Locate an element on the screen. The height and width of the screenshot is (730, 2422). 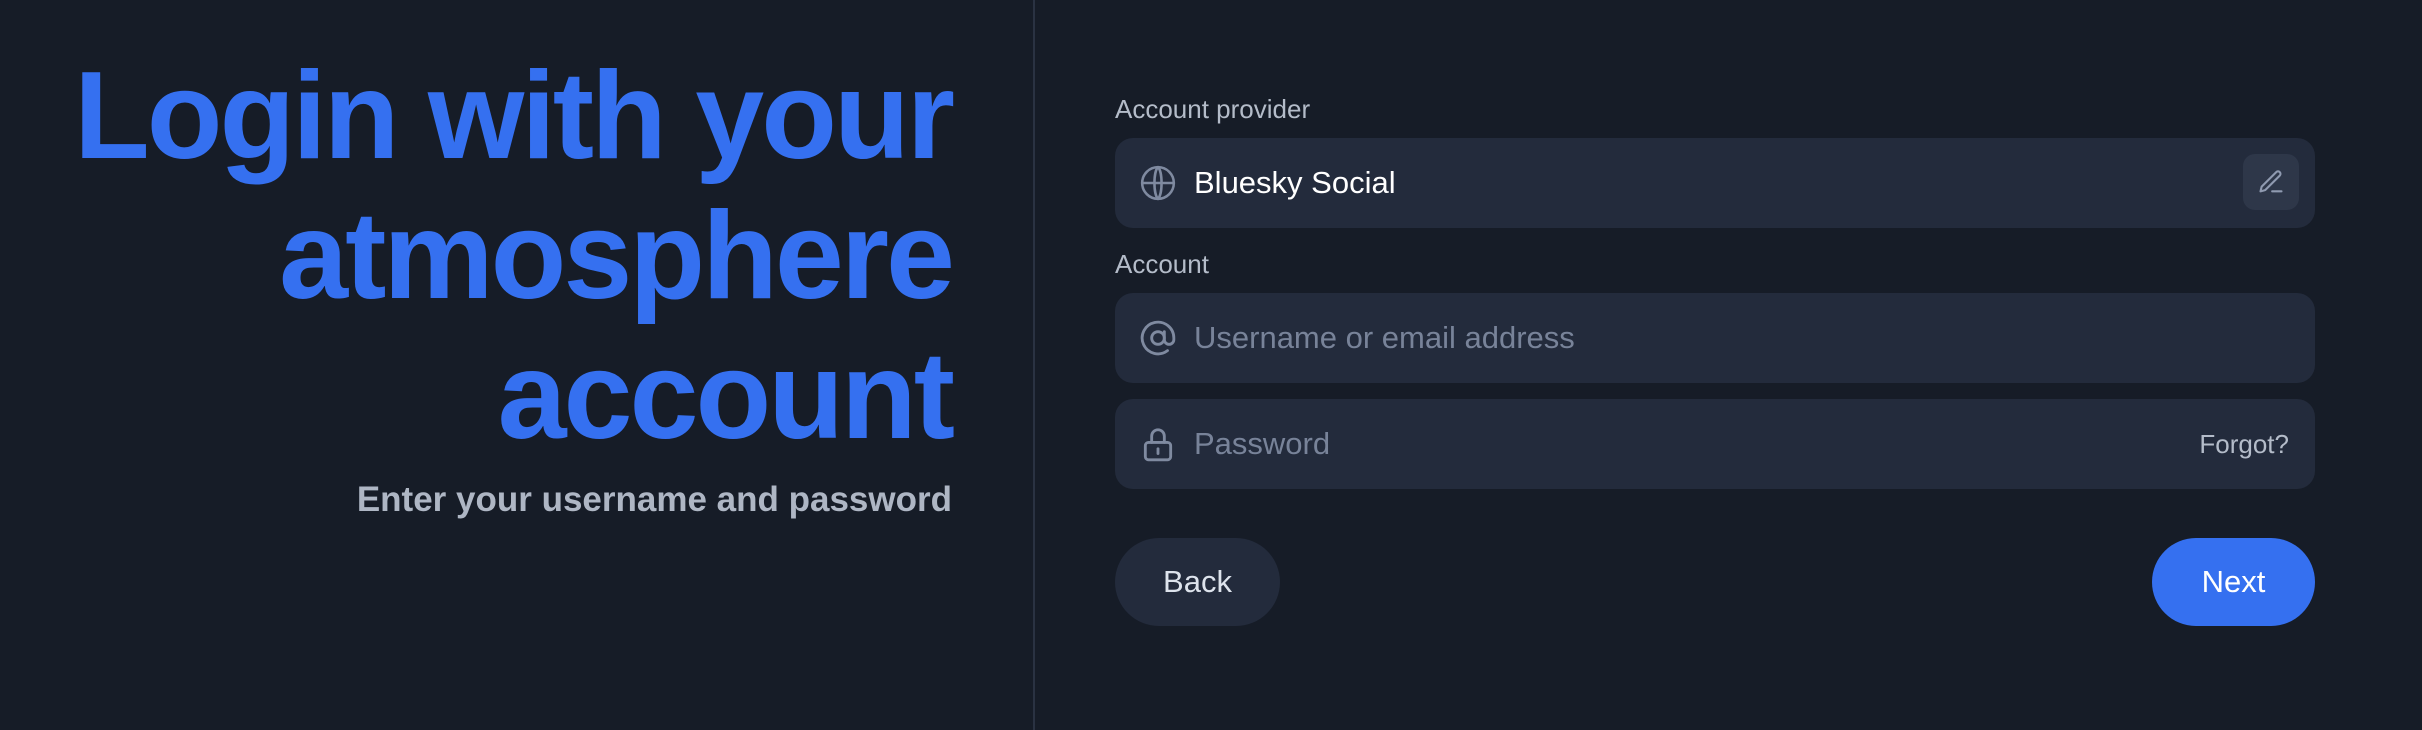
at-sign-icon is located at coordinates (1158, 338).